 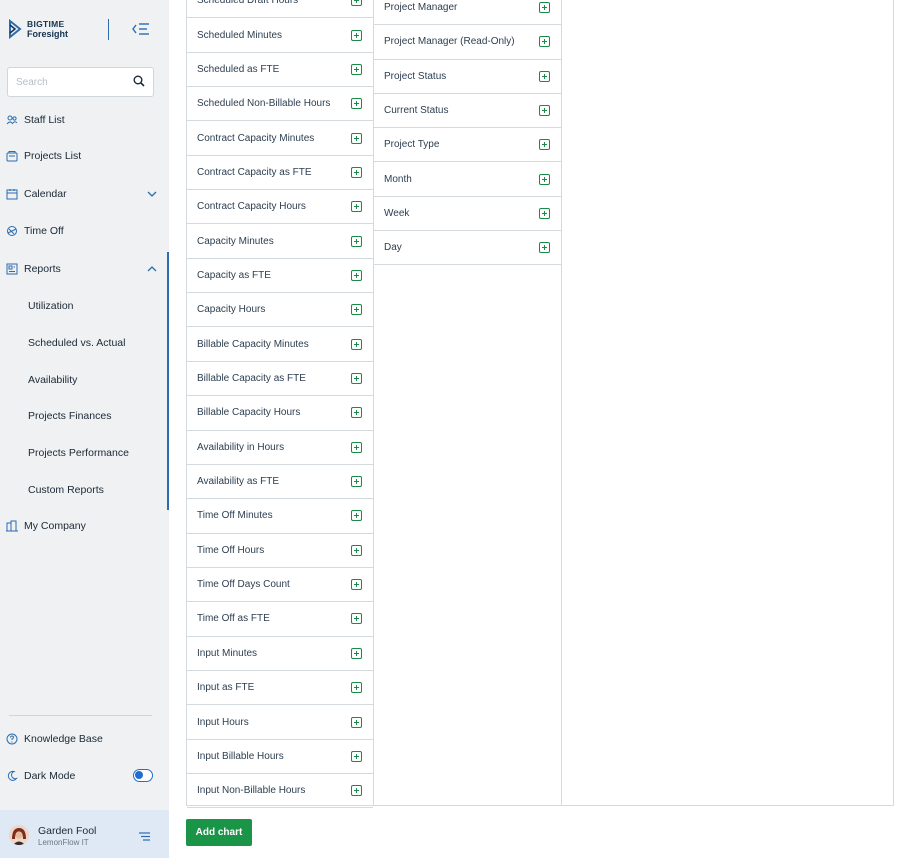 What do you see at coordinates (223, 722) in the screenshot?
I see `option-label: Input Hours` at bounding box center [223, 722].